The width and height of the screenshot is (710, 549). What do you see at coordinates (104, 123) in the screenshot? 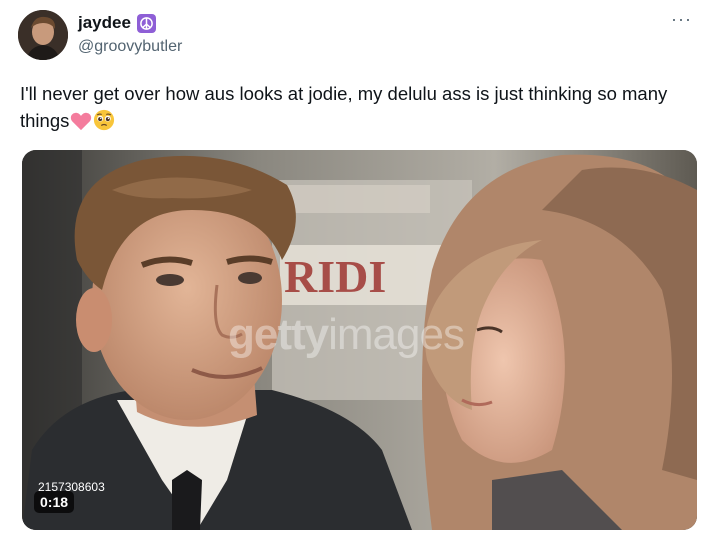
I see `pleading-face-icon` at bounding box center [104, 123].